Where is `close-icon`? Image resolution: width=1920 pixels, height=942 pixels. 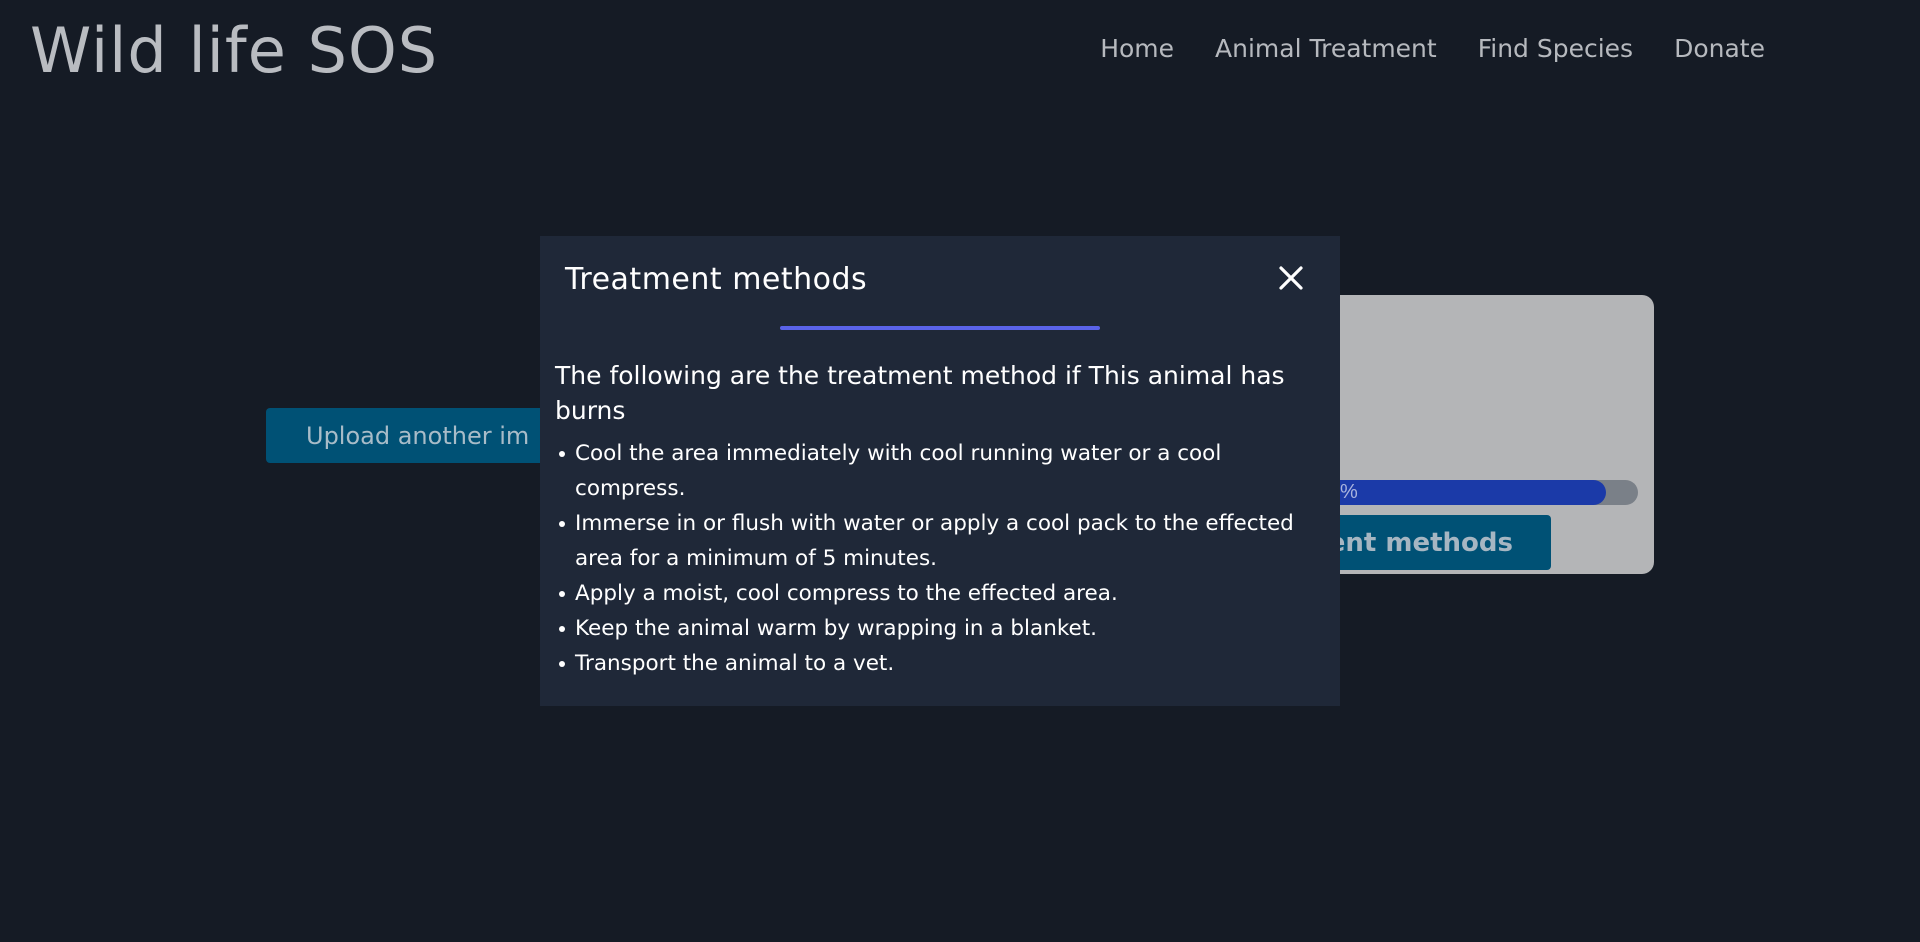
close-icon is located at coordinates (1291, 278).